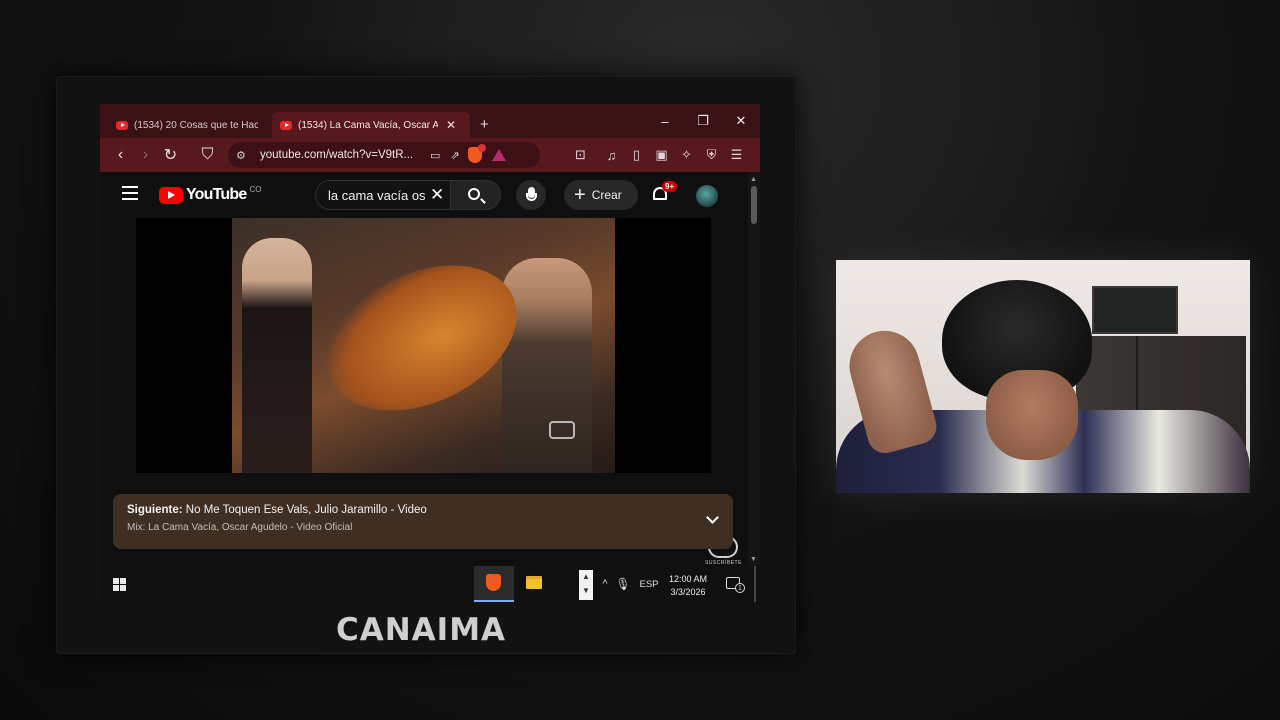 The width and height of the screenshot is (1280, 720). I want to click on language-indicator: ESP, so click(649, 584).